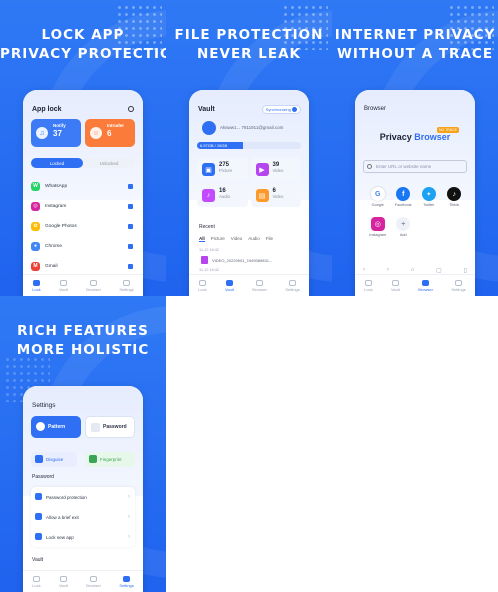 Image resolution: width=498 pixels, height=592 pixels. What do you see at coordinates (218, 239) in the screenshot?
I see `tab-picture: Picture` at bounding box center [218, 239].